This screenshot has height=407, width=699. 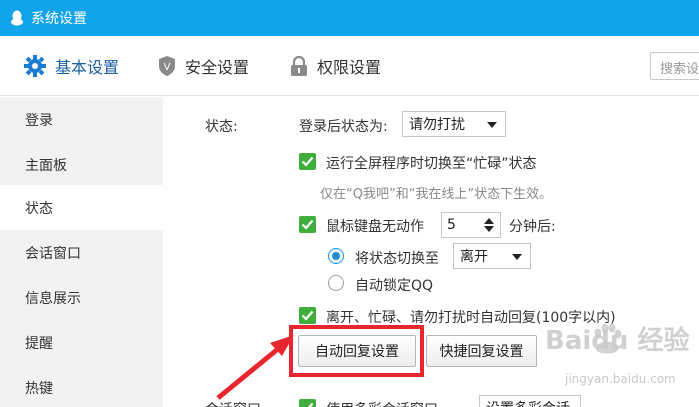 I want to click on watermark-brand: Baidu 经验, so click(x=617, y=341).